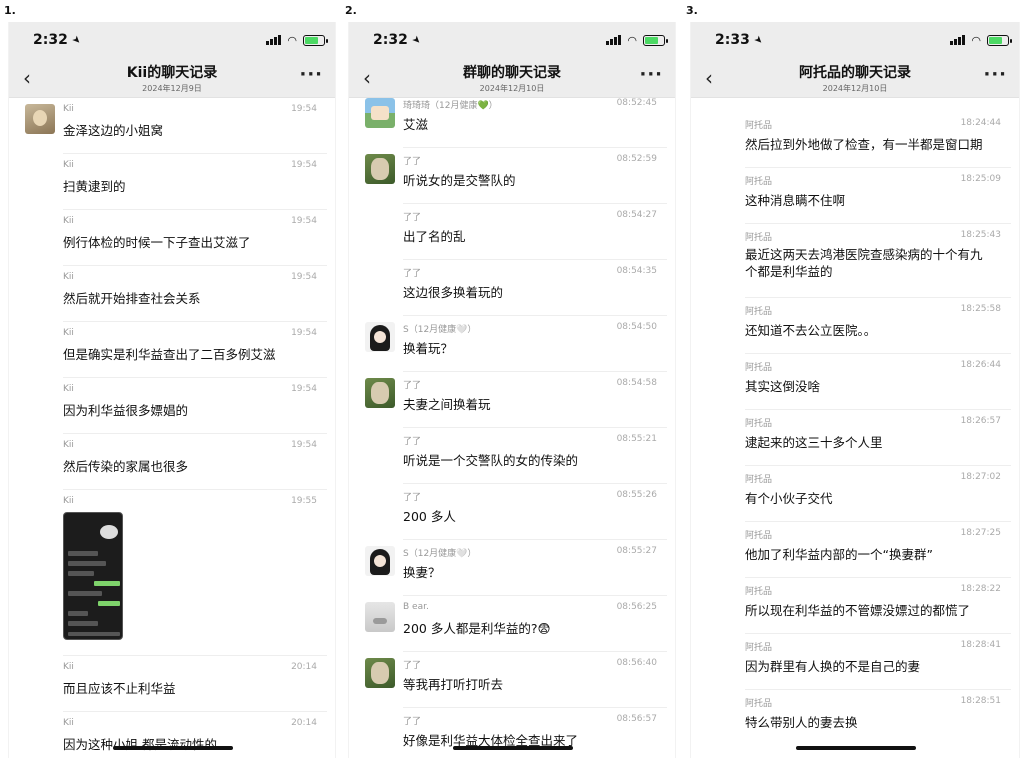 This screenshot has height=758, width=1024. Describe the element at coordinates (692, 10) in the screenshot. I see `panel-number: 3.` at that location.